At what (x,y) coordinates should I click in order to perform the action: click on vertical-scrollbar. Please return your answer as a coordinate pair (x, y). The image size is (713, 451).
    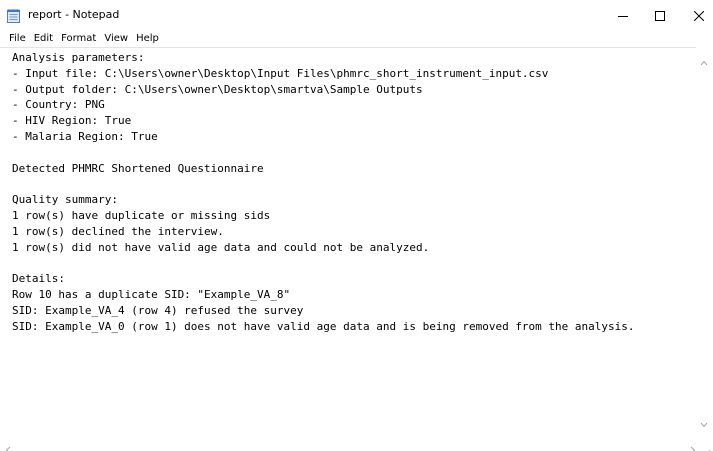
    Looking at the image, I should click on (704, 241).